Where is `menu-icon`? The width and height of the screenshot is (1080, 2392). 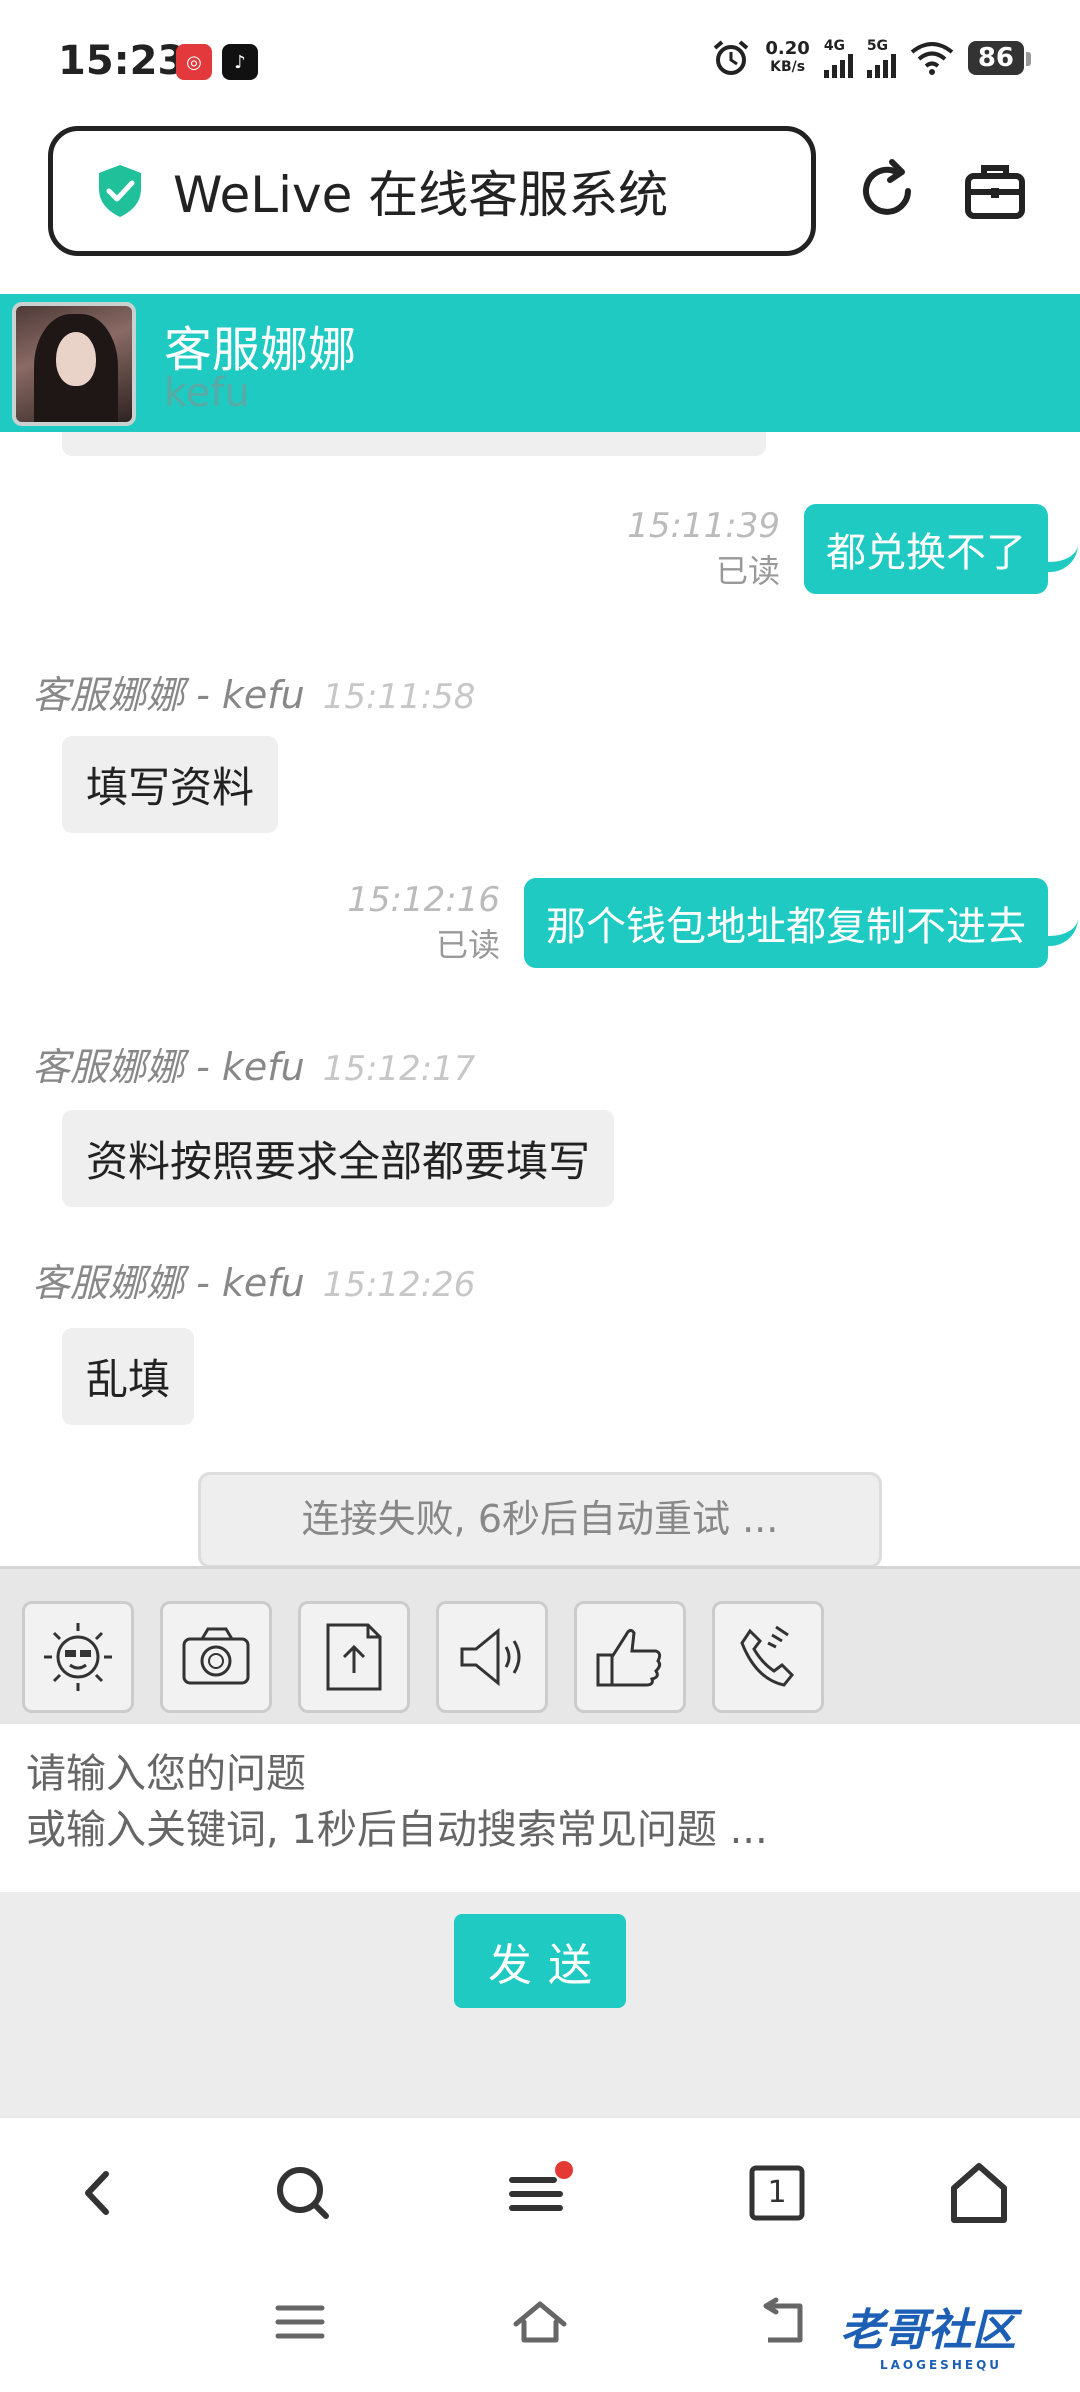
menu-icon is located at coordinates (539, 2193).